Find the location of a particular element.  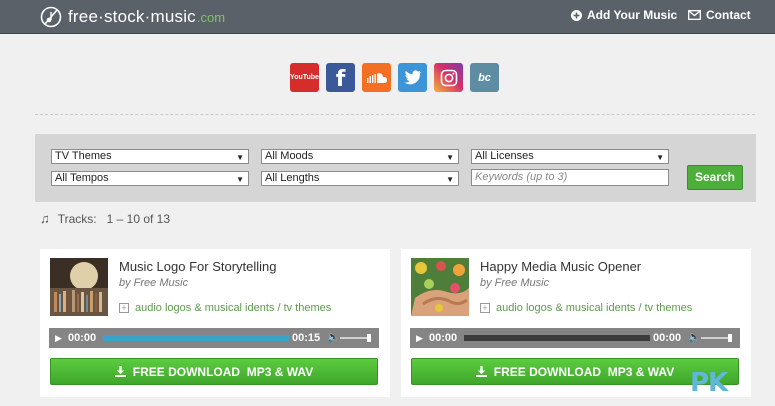

soundcloud-icon is located at coordinates (376, 77).